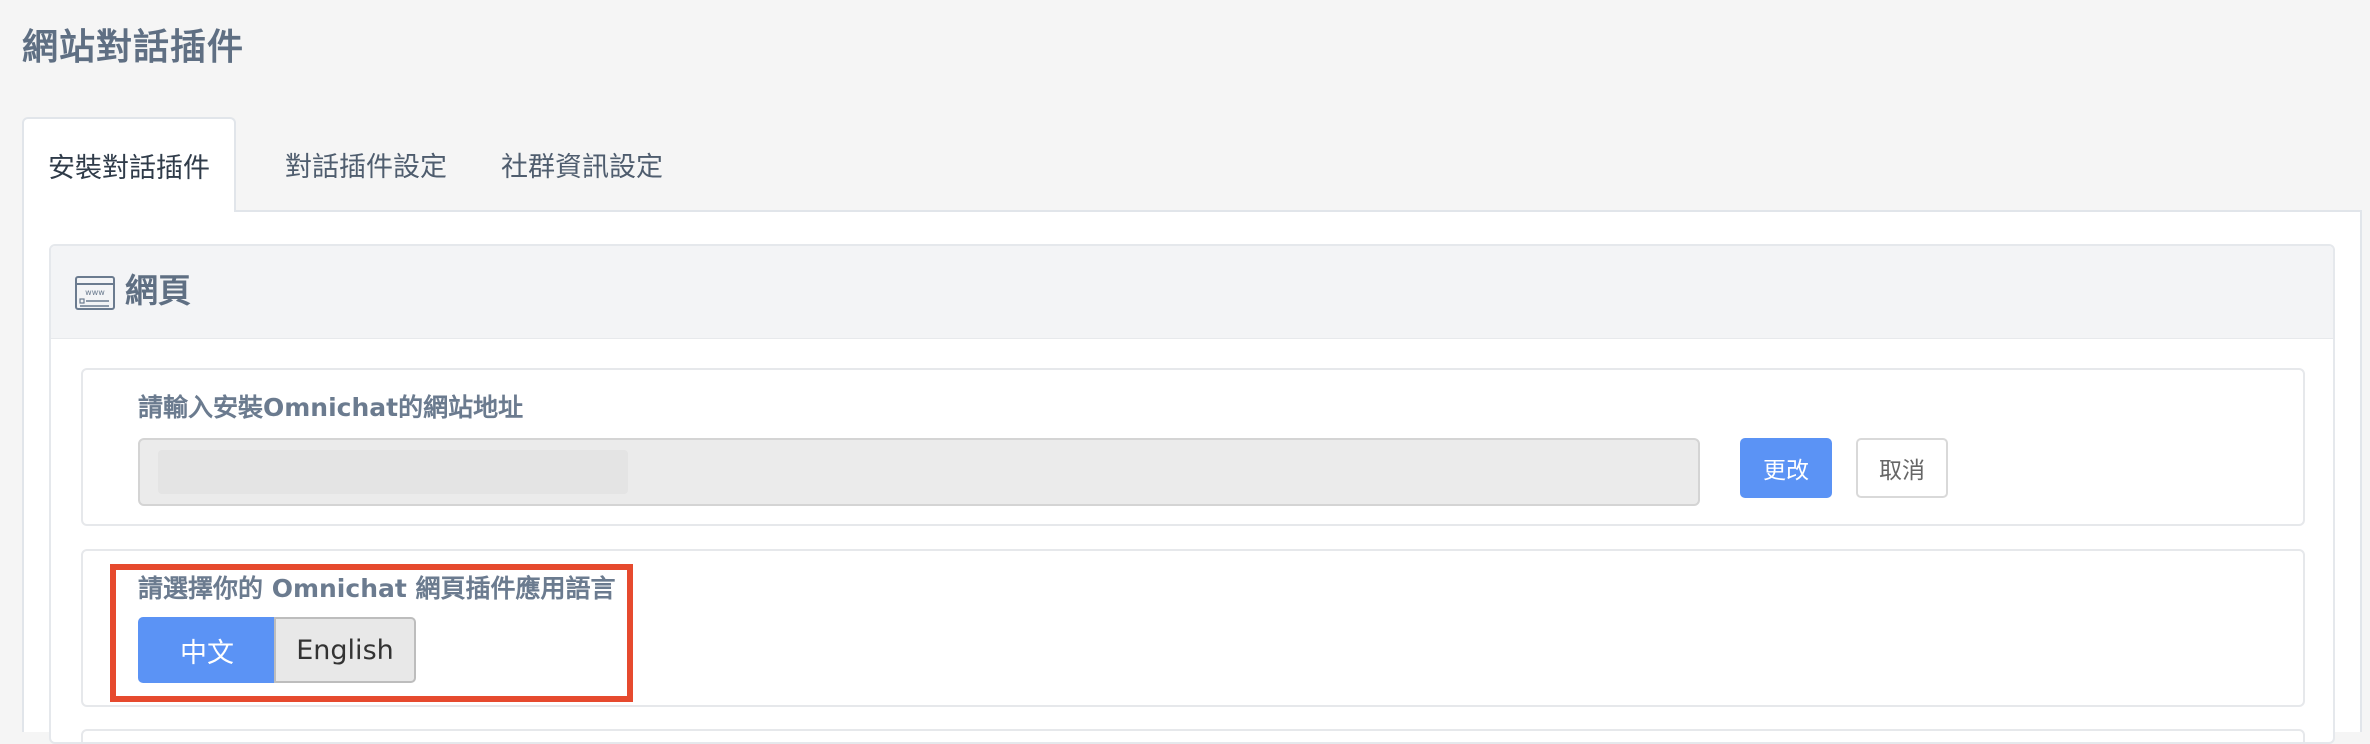 The image size is (2370, 744). Describe the element at coordinates (393, 472) in the screenshot. I see `redacted-url-value` at that location.